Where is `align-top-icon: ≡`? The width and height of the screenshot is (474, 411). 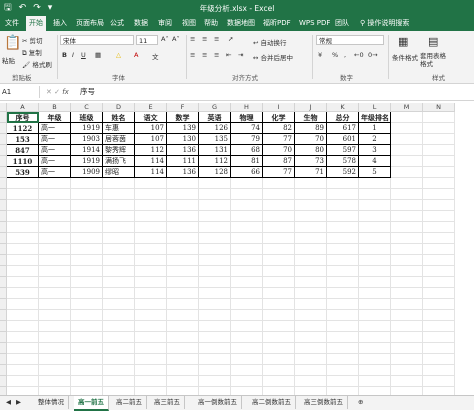
align-top-icon: ≡ is located at coordinates (192, 39).